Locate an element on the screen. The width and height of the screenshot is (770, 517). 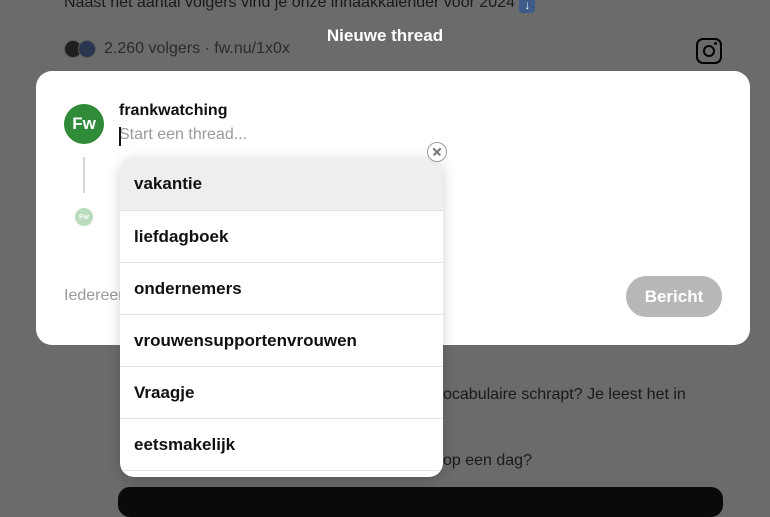
post-button: Bericht is located at coordinates (674, 296).